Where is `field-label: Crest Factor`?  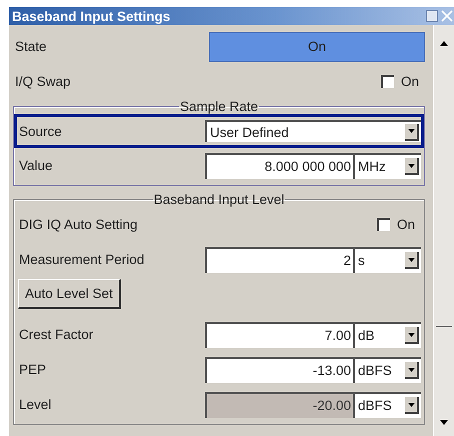 field-label: Crest Factor is located at coordinates (56, 334).